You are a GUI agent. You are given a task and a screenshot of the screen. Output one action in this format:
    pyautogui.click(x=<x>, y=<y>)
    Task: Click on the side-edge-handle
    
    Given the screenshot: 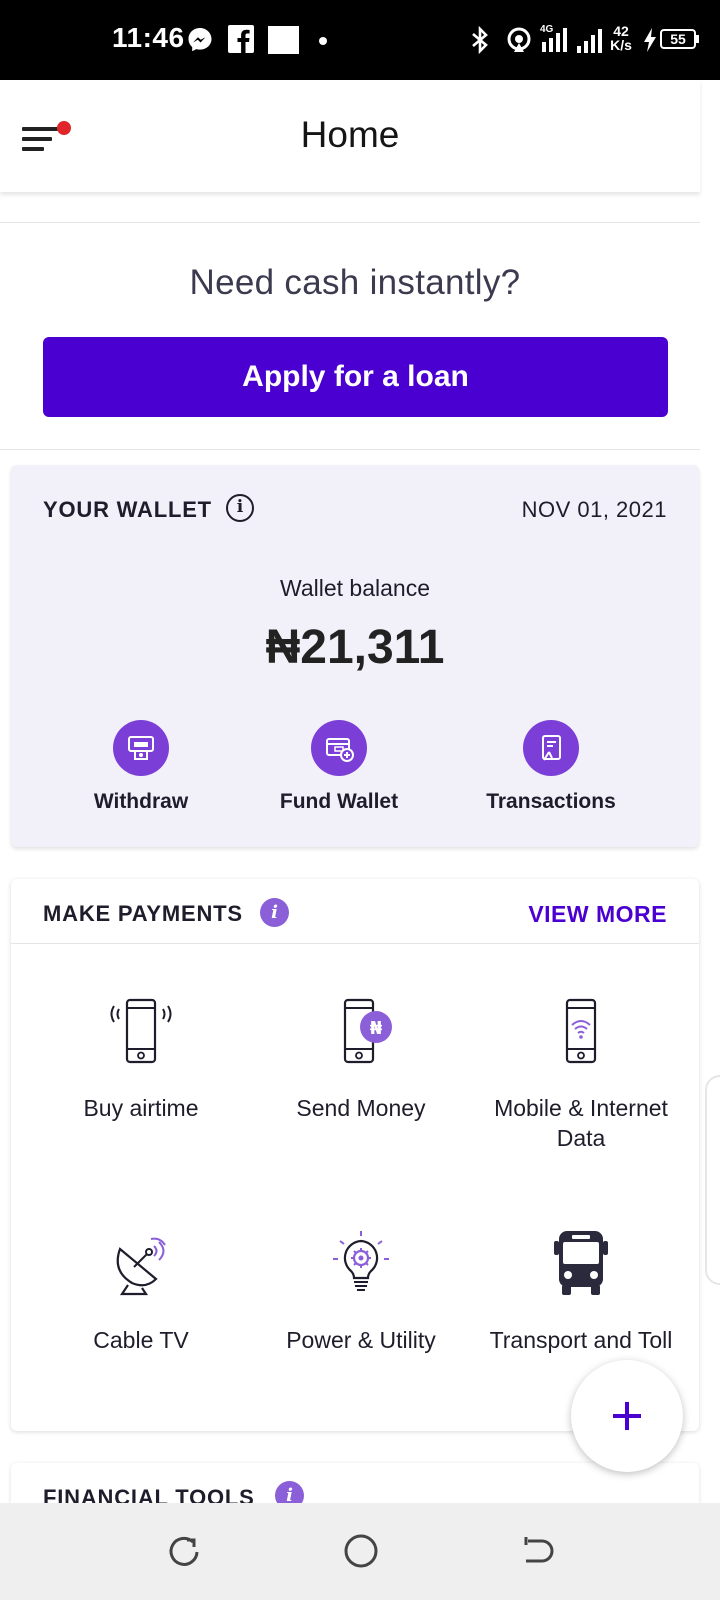 What is the action you would take?
    pyautogui.click(x=712, y=1180)
    